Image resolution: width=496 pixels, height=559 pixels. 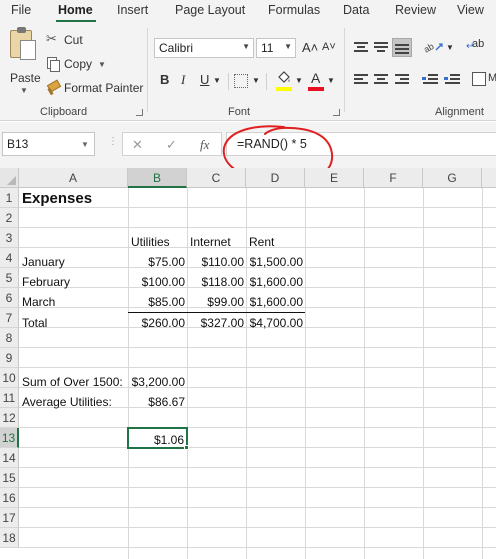 What do you see at coordinates (484, 80) in the screenshot?
I see `merge-center-button: M` at bounding box center [484, 80].